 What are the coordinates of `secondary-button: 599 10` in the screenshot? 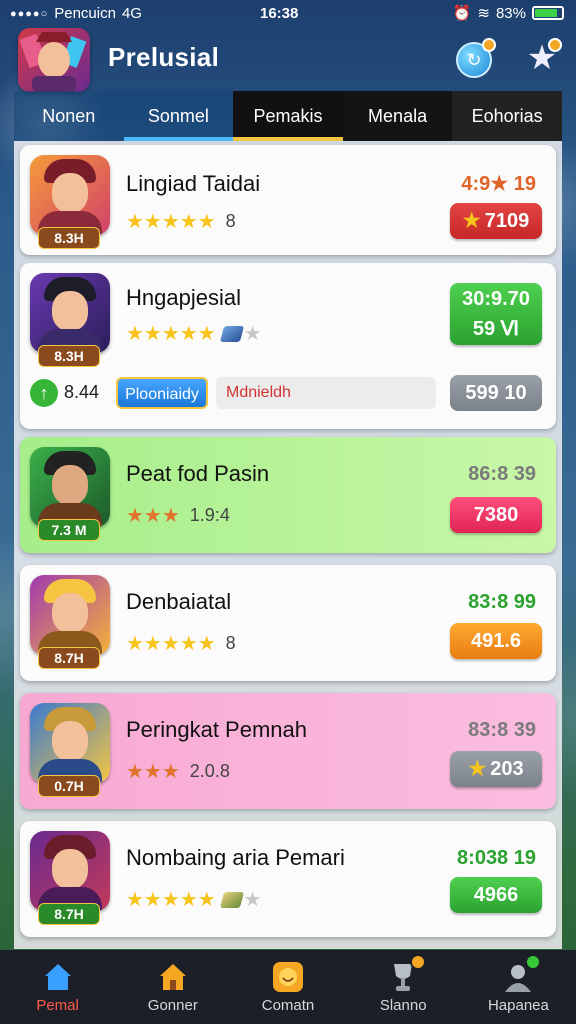 It's located at (496, 393).